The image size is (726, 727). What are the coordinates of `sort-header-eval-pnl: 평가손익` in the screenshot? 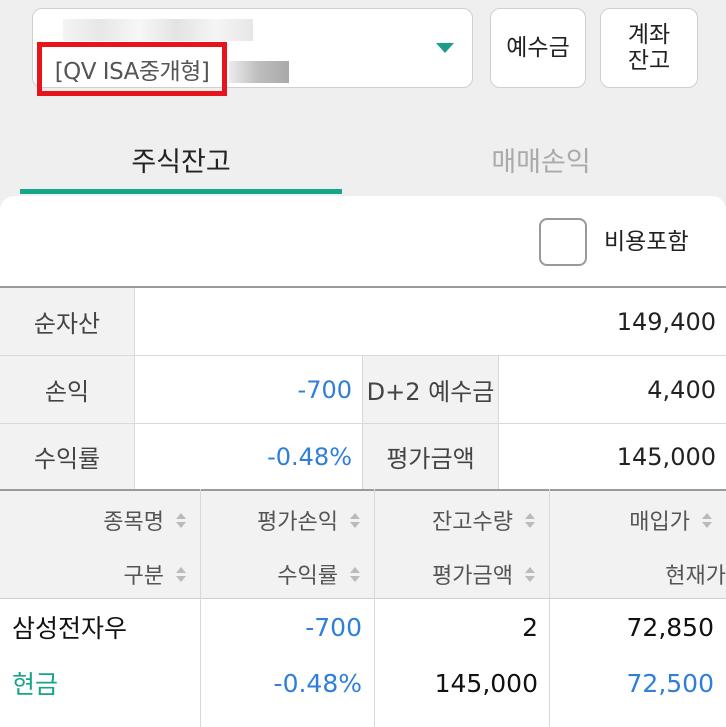 It's located at (287, 520).